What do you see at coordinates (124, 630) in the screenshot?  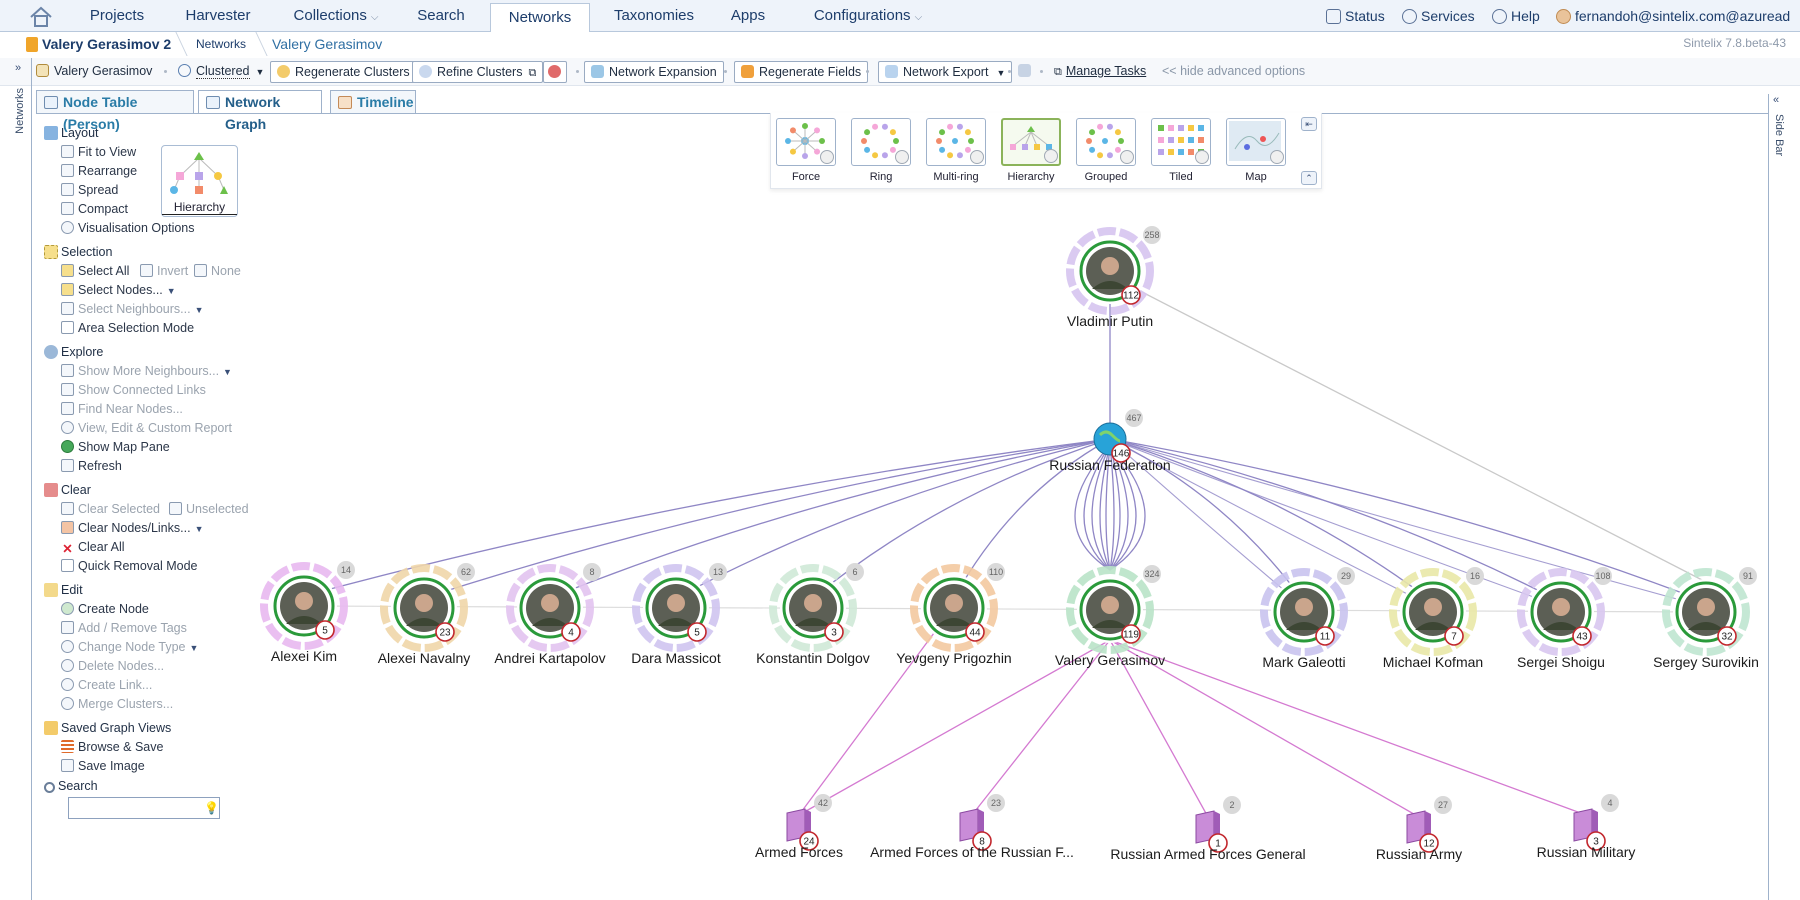 I see `add-remove-tags-button: Add / Remove Tags` at bounding box center [124, 630].